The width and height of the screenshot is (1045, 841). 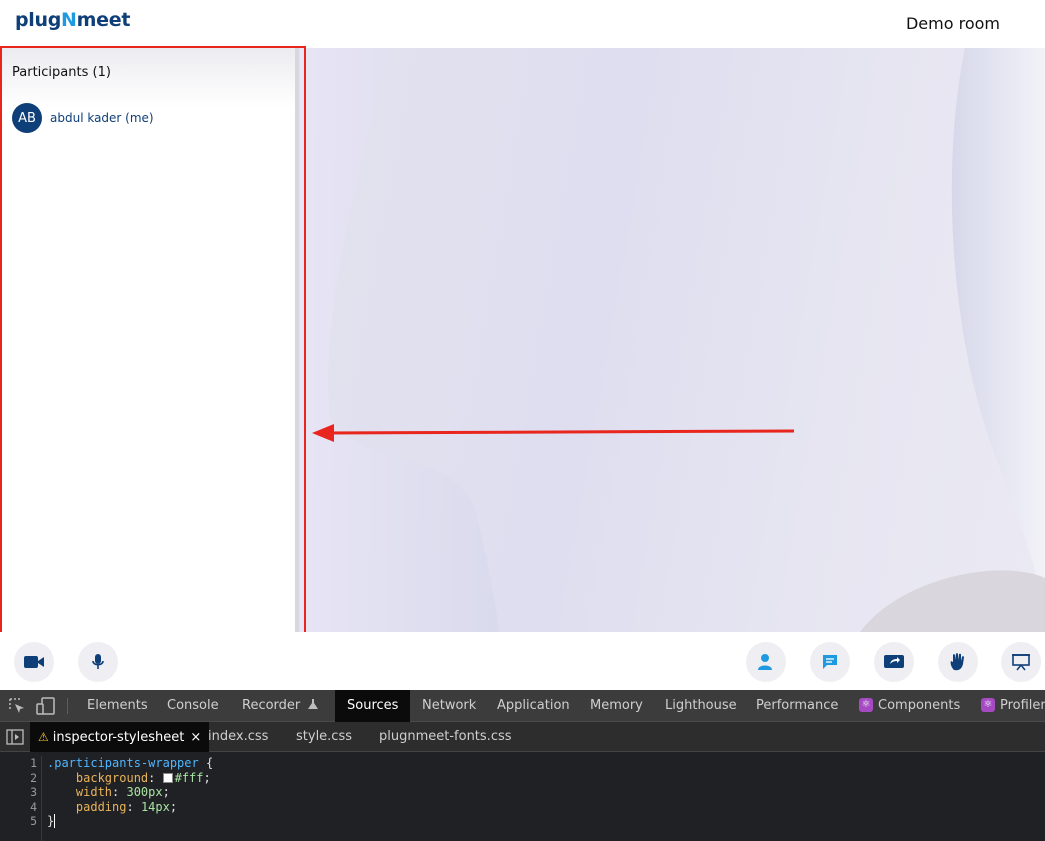 I want to click on tab-recorder: Recorder, so click(x=280, y=706).